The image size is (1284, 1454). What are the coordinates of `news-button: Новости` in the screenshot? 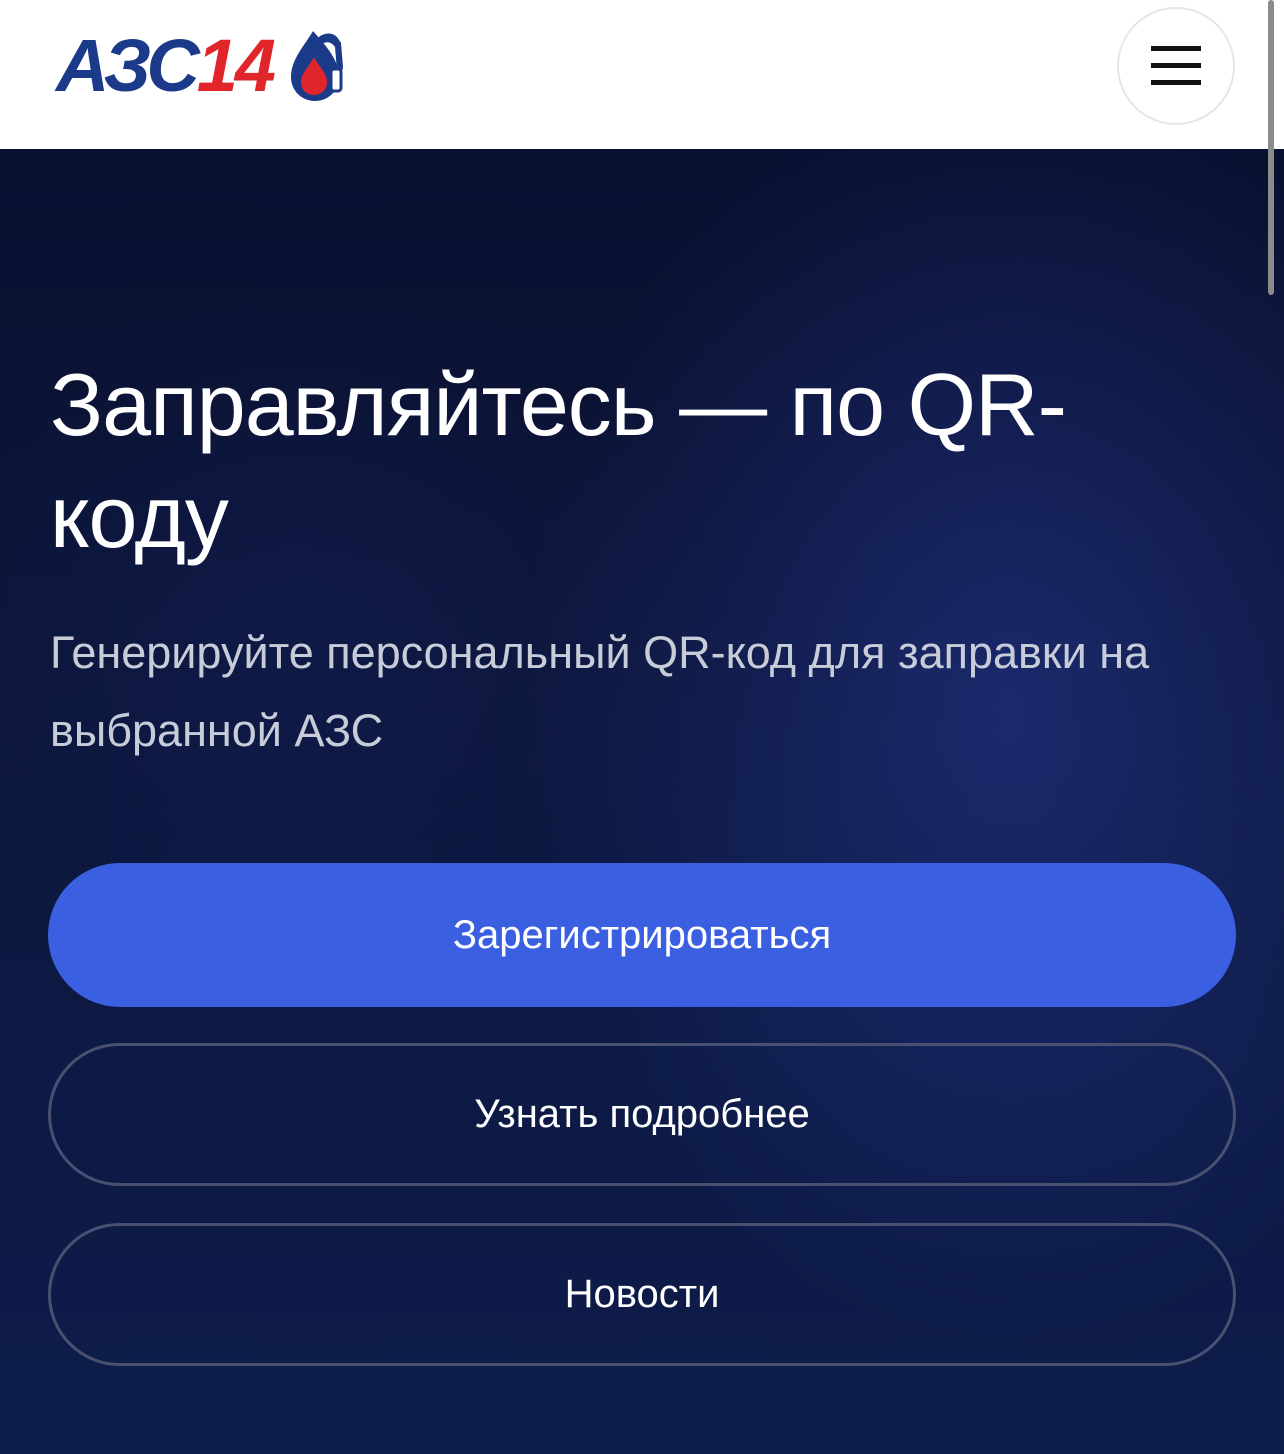 It's located at (642, 1294).